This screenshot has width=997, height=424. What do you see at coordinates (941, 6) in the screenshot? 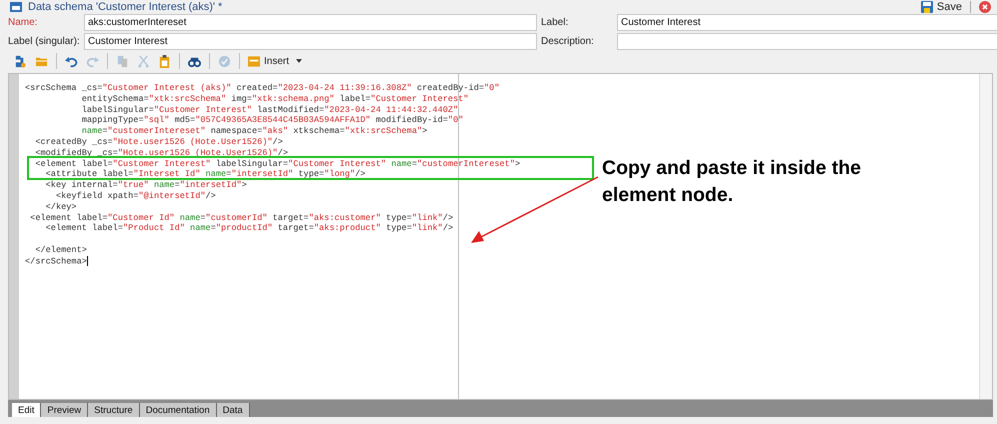
I see `save-button: Save` at bounding box center [941, 6].